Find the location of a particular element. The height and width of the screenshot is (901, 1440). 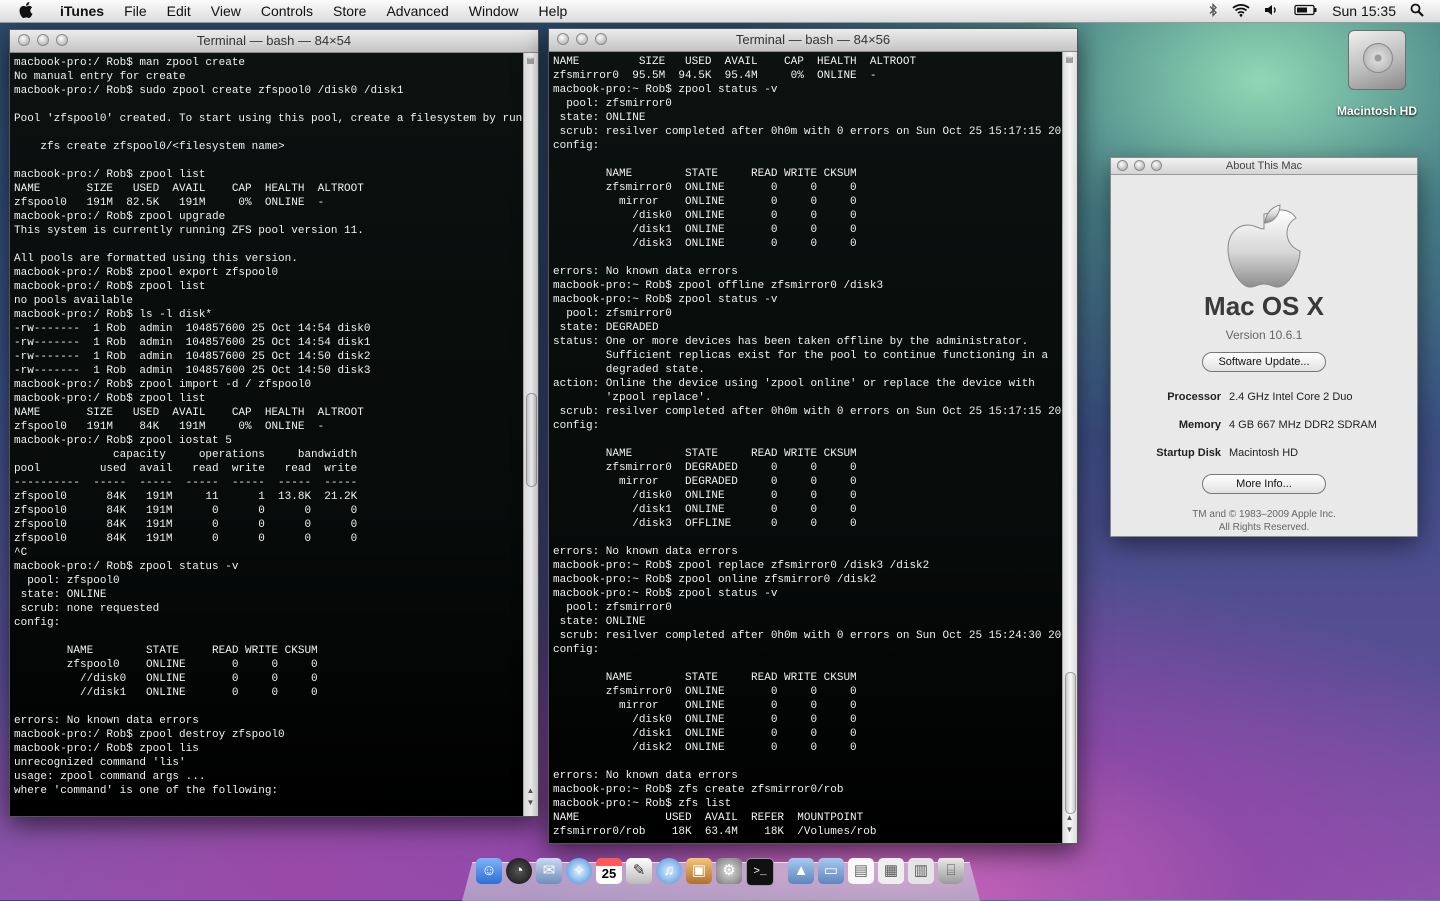

downloads-icon: ▦ is located at coordinates (891, 871).